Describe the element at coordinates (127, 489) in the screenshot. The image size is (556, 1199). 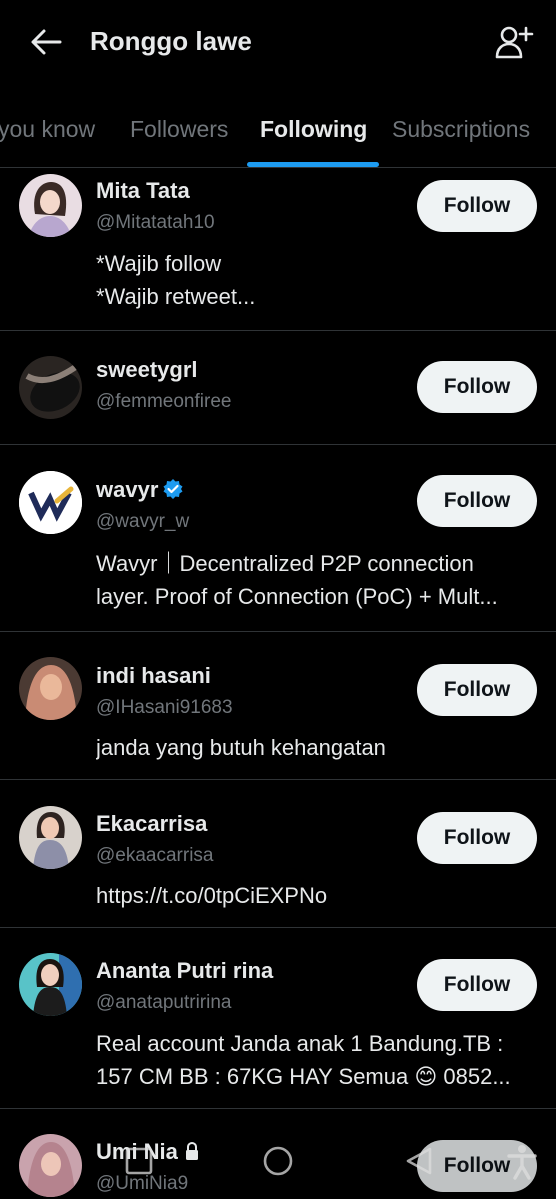
I see `user-name-text: wavyr` at that location.